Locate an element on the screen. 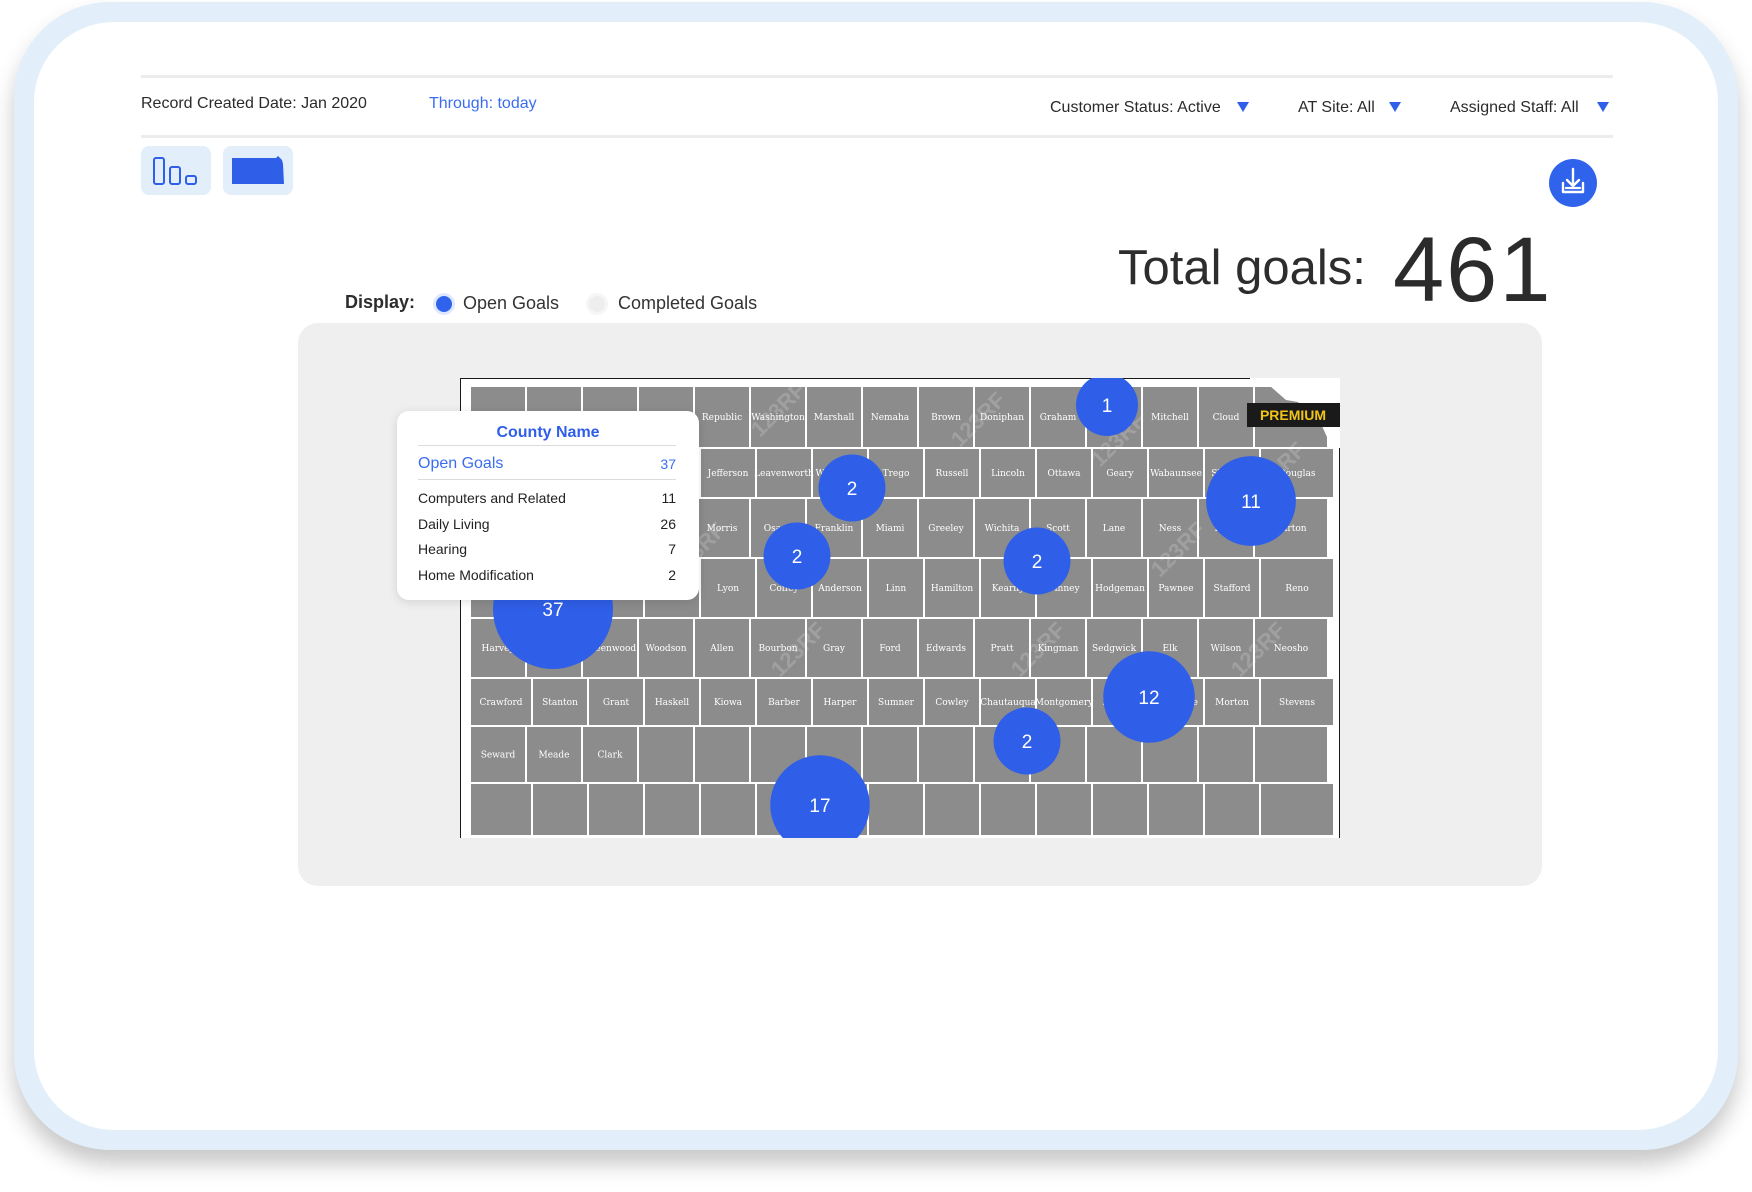 Image resolution: width=1752 pixels, height=1192 pixels. tooltip-row-label: Computers and Related is located at coordinates (492, 498).